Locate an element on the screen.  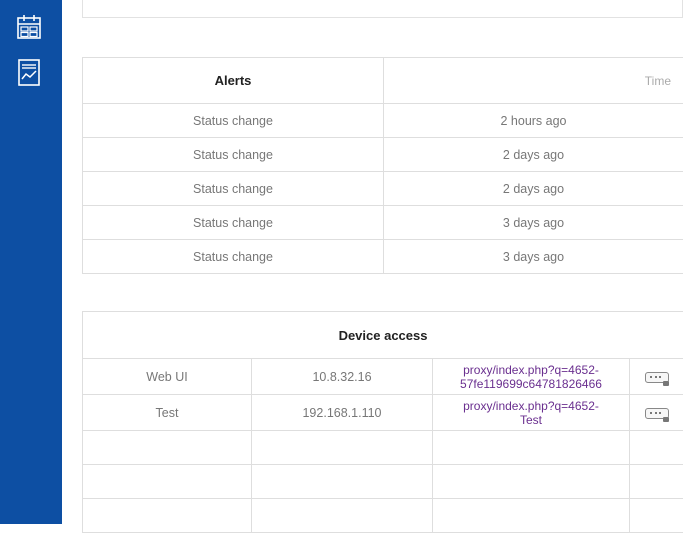
device-ip: 10.8.32.16 is located at coordinates (342, 377).